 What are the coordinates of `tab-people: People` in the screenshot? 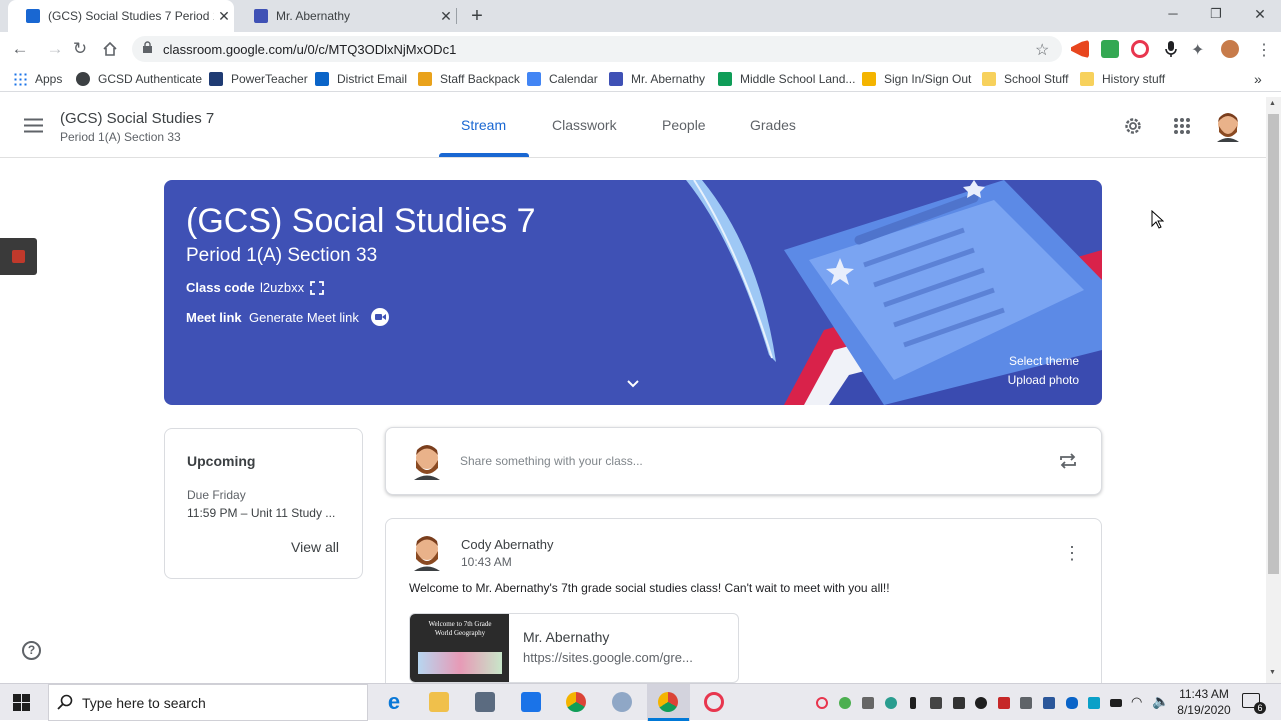 It's located at (684, 125).